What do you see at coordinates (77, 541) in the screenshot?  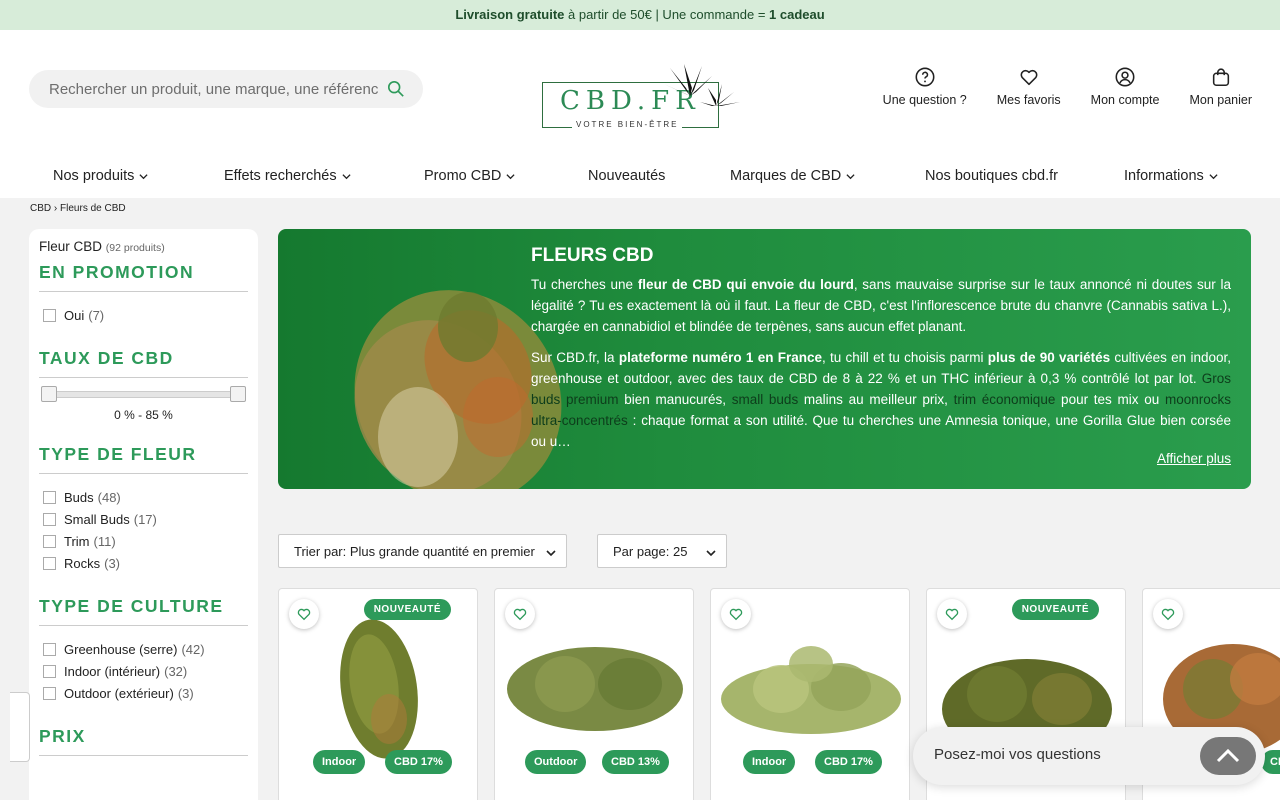 I see `option-label: Trim` at bounding box center [77, 541].